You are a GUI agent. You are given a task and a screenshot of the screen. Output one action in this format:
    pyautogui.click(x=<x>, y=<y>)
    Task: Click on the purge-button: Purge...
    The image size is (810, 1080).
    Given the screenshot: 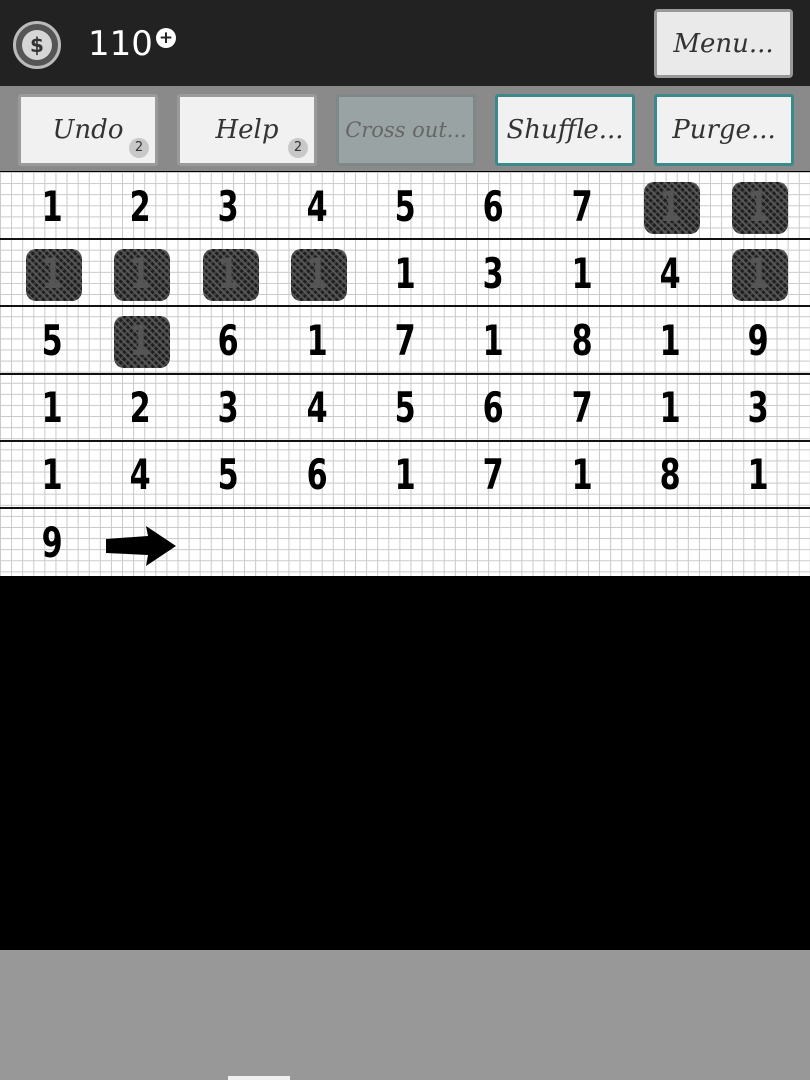 What is the action you would take?
    pyautogui.click(x=724, y=130)
    